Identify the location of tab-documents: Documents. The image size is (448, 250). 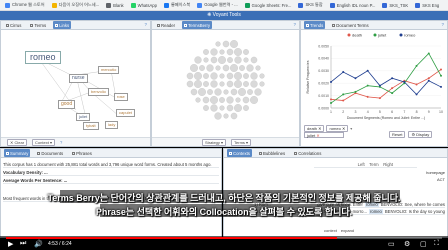
(50, 153).